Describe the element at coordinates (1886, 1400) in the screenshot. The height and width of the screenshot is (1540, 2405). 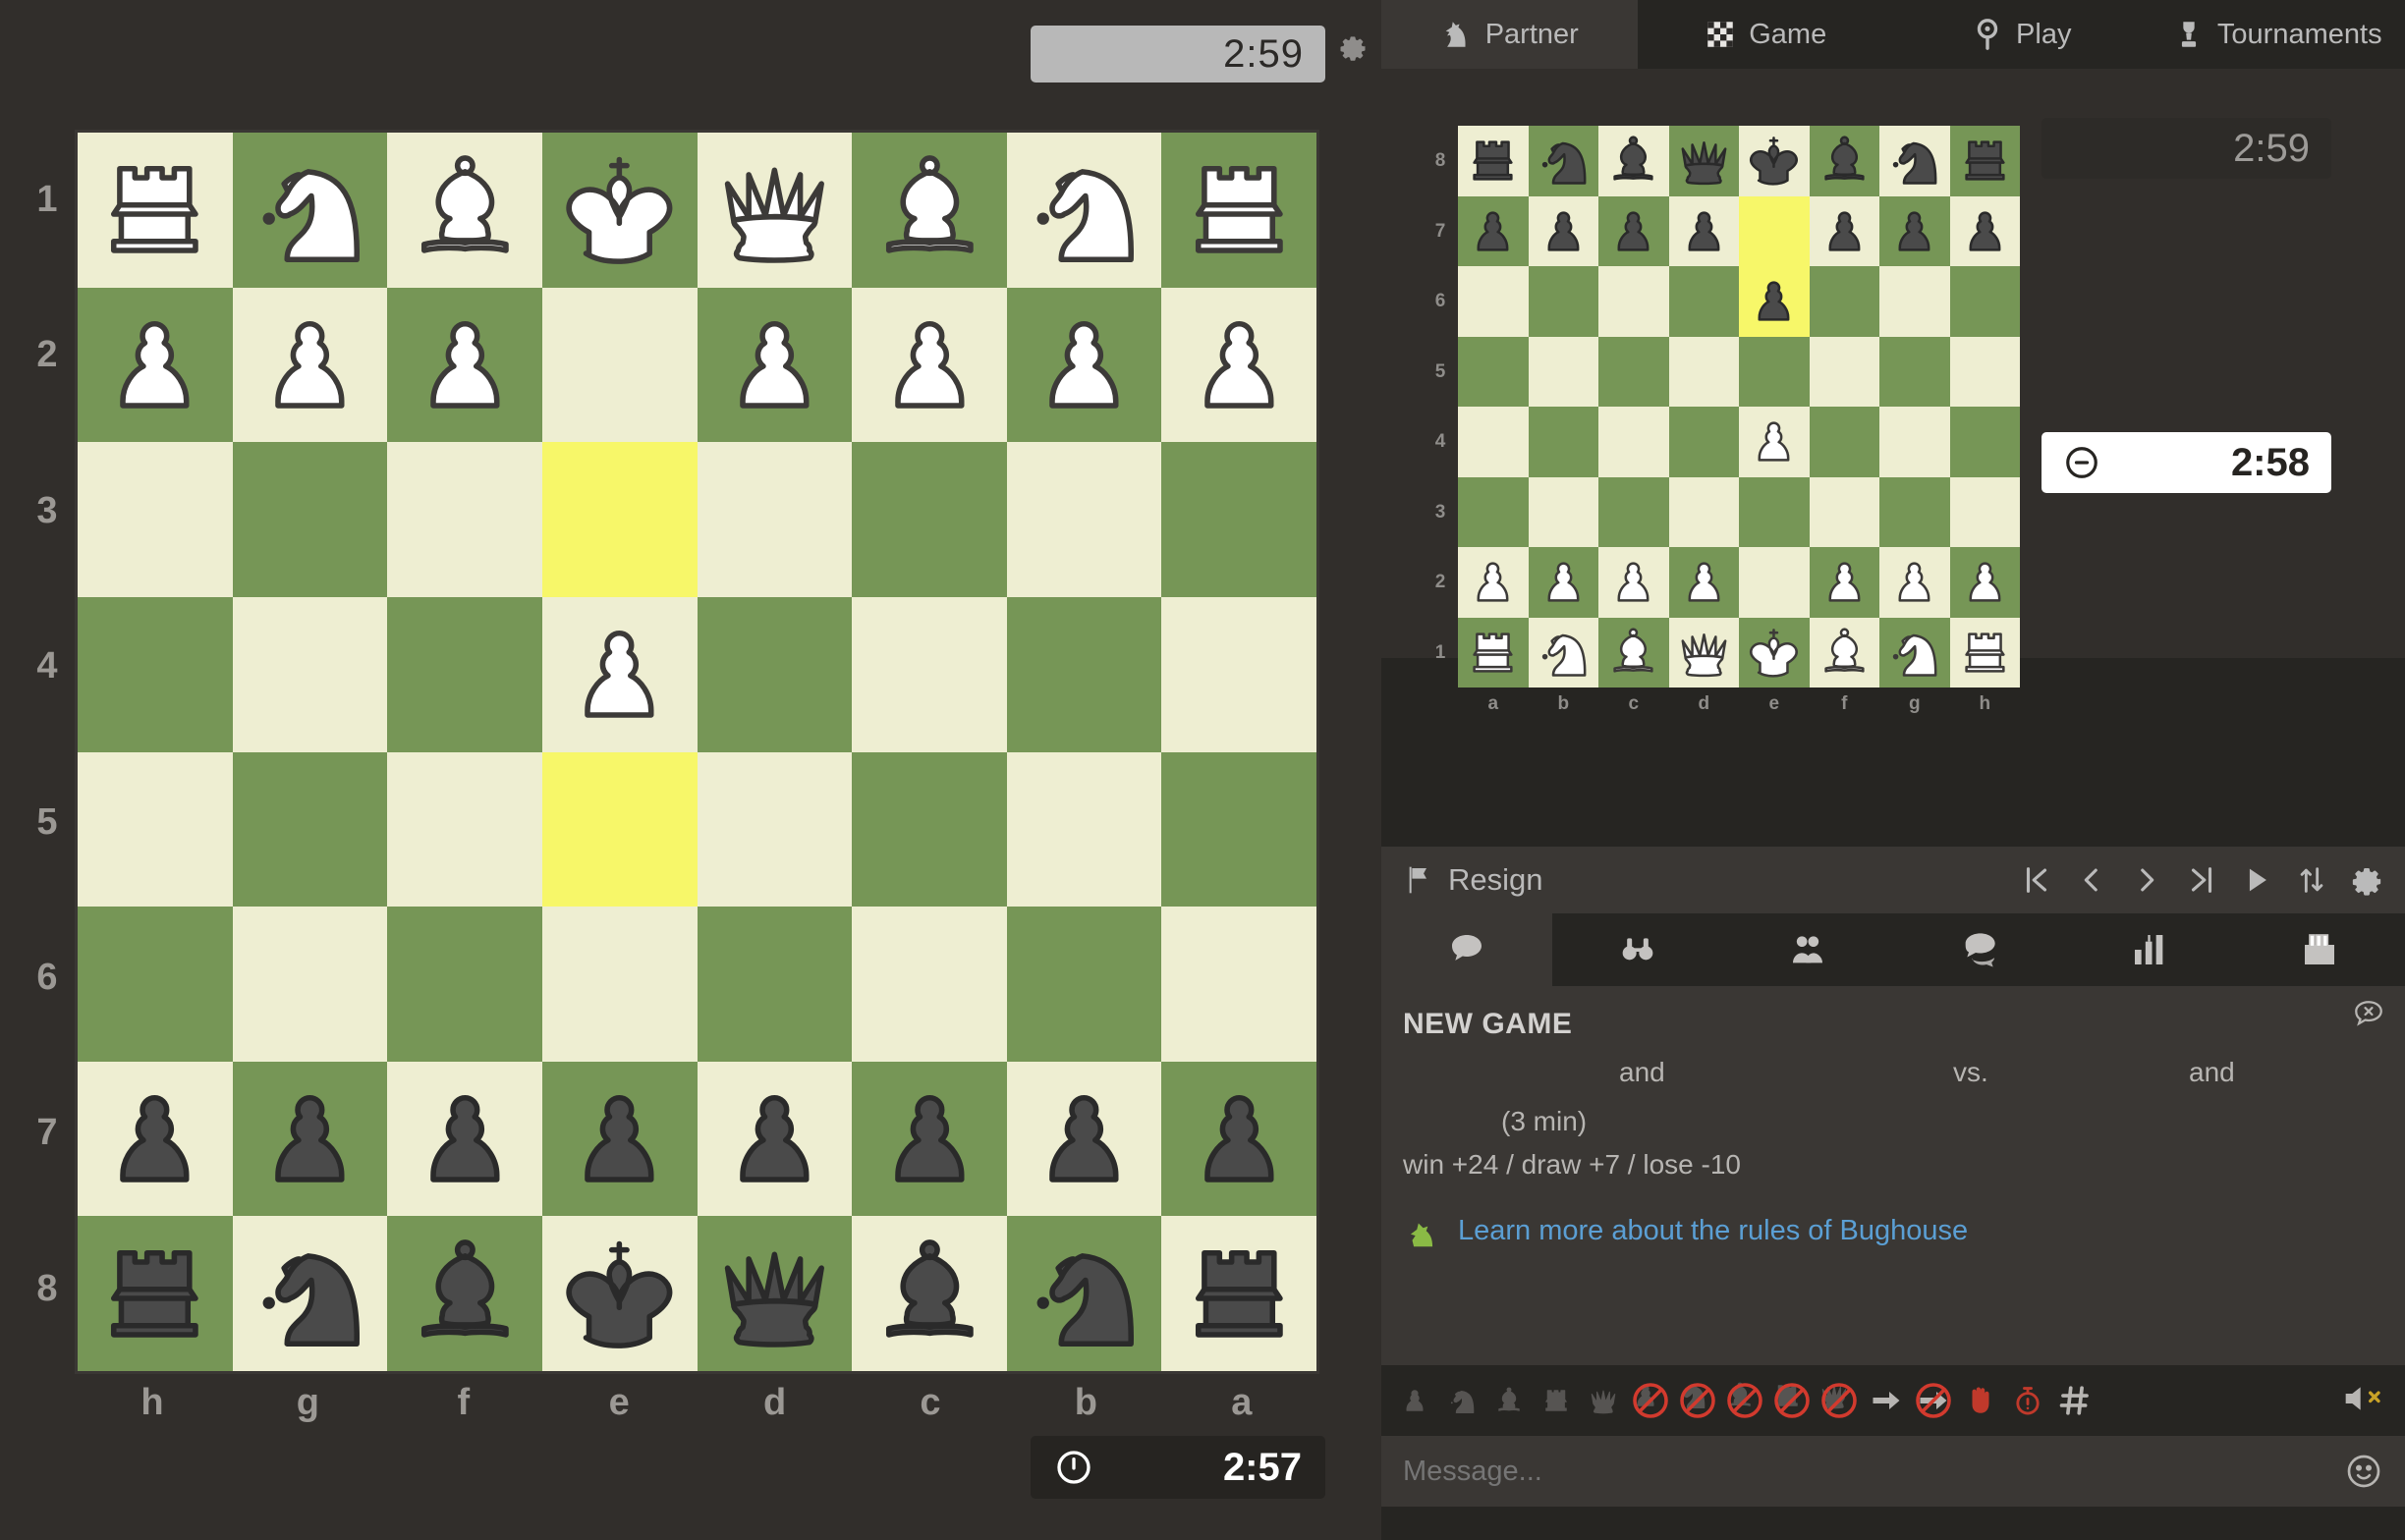
I see `arrow-emoji` at that location.